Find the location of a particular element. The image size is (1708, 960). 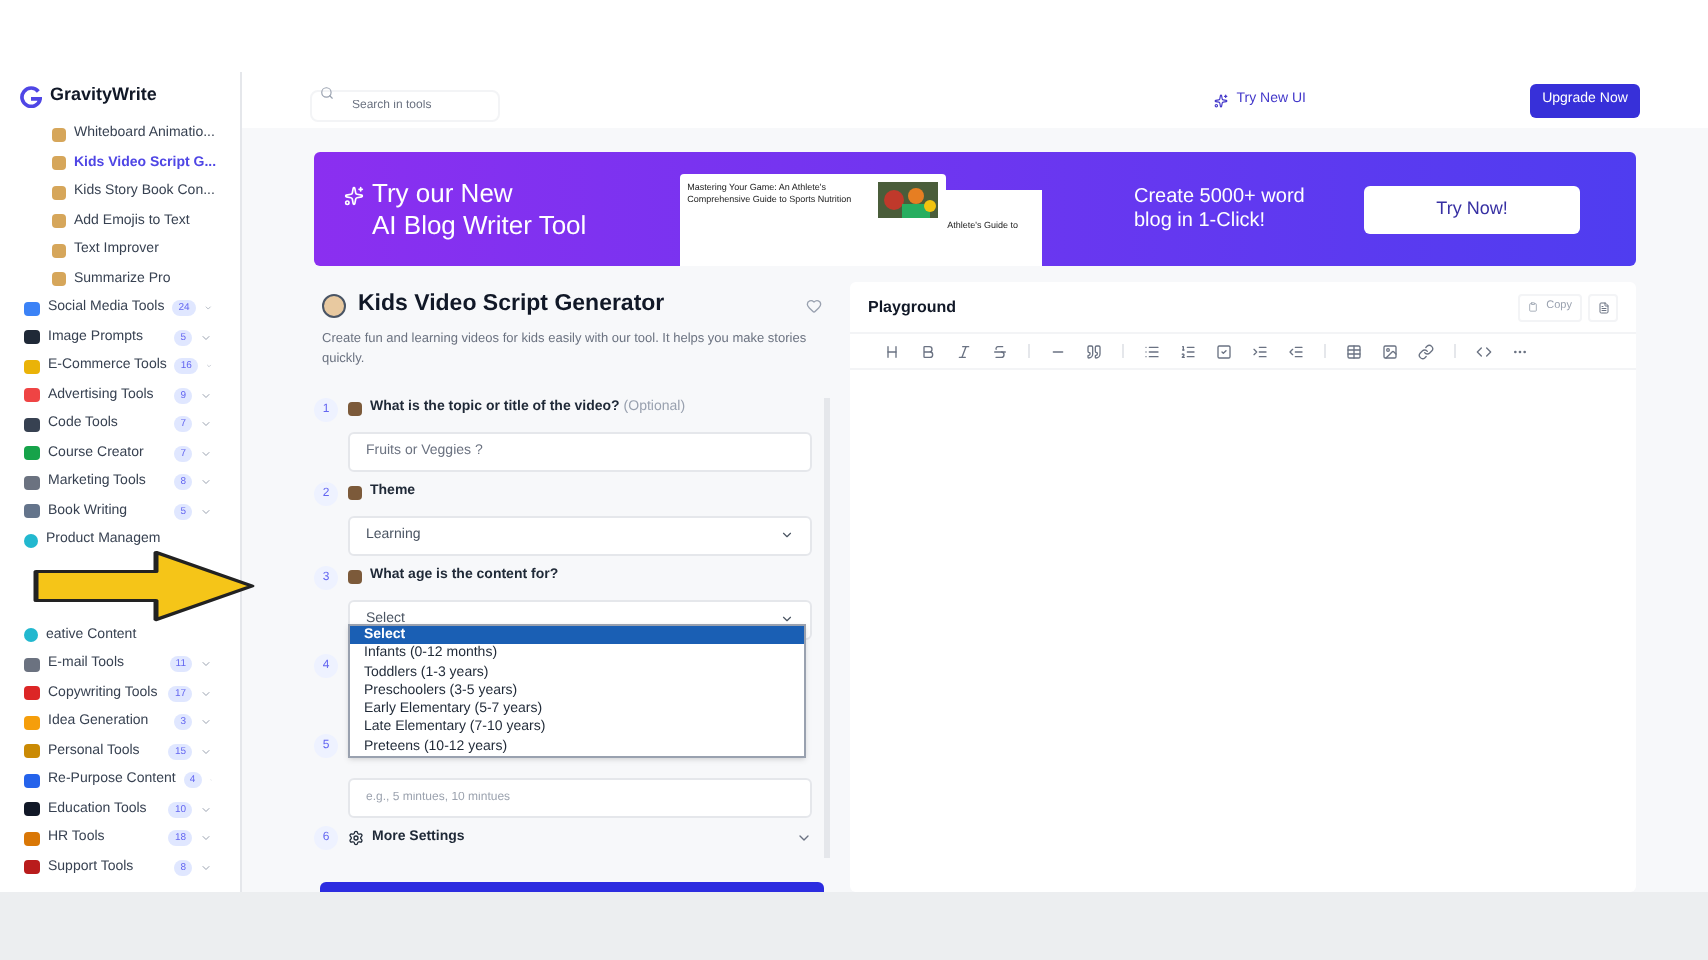

checkbox-icon is located at coordinates (1224, 351).